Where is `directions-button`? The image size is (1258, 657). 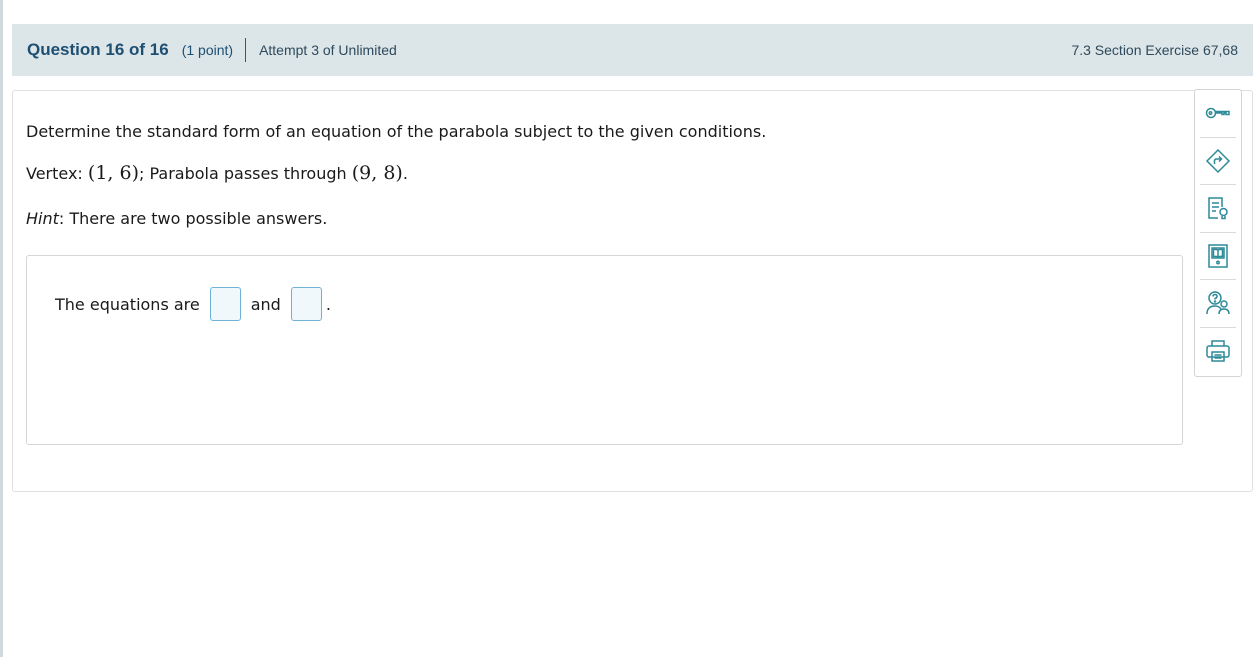
directions-button is located at coordinates (1218, 161).